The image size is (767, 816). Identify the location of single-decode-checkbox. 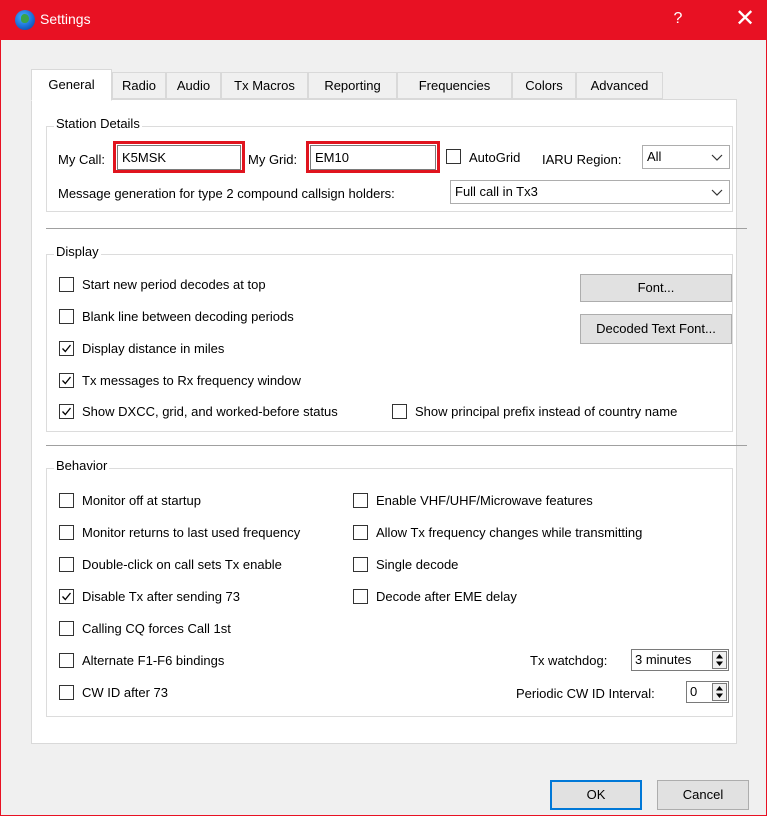
(360, 564).